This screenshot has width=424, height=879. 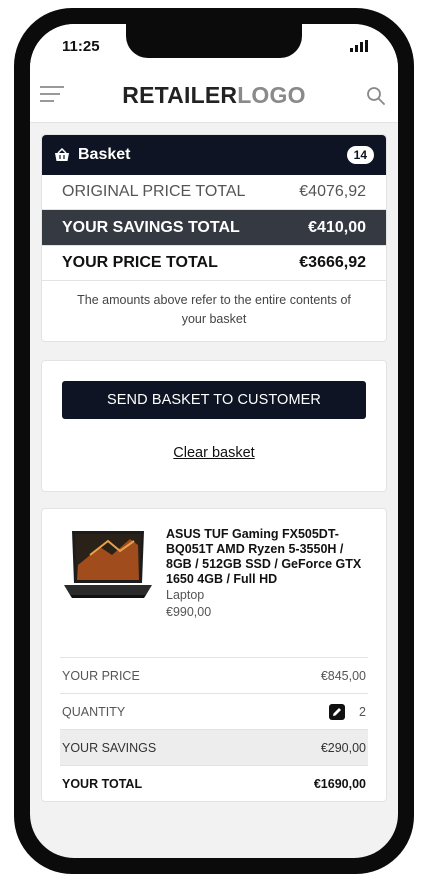 I want to click on savings-total-row: YOUR SAVINGS TOTAL €410,00, so click(x=214, y=228).